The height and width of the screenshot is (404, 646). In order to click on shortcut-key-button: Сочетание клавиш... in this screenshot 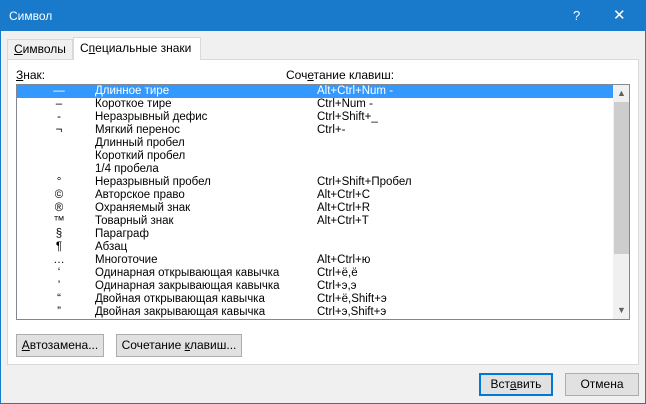, I will do `click(179, 345)`.